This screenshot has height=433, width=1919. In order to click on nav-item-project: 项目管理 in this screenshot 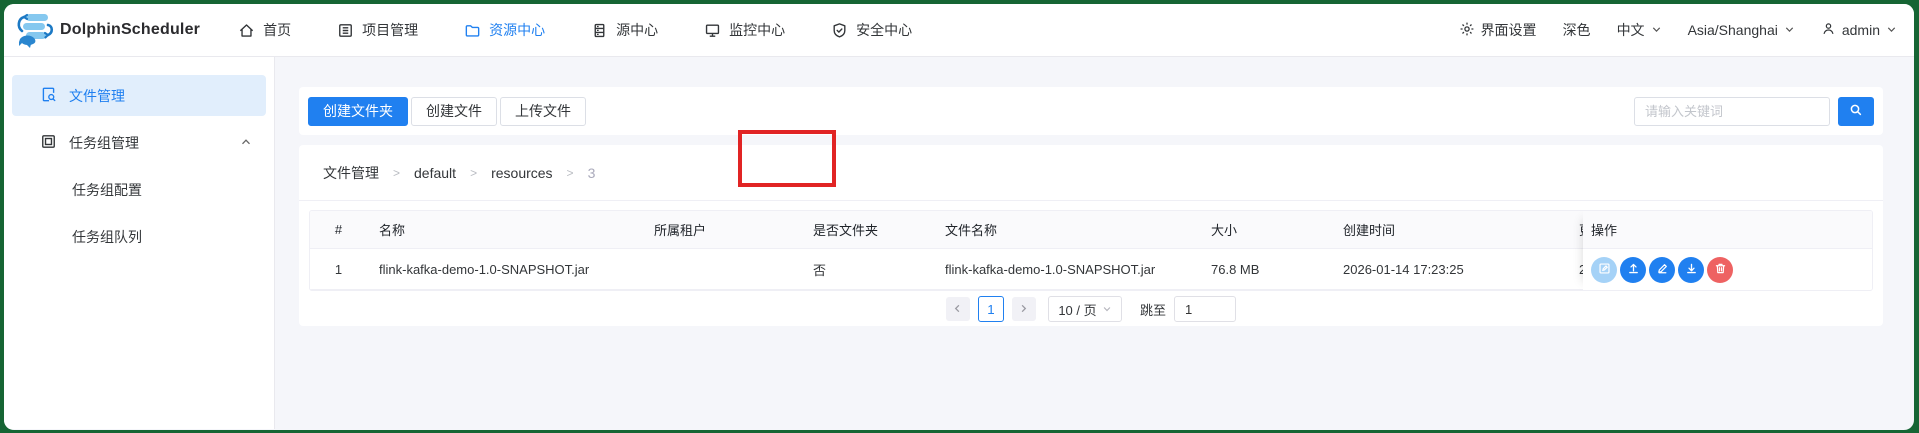, I will do `click(377, 30)`.